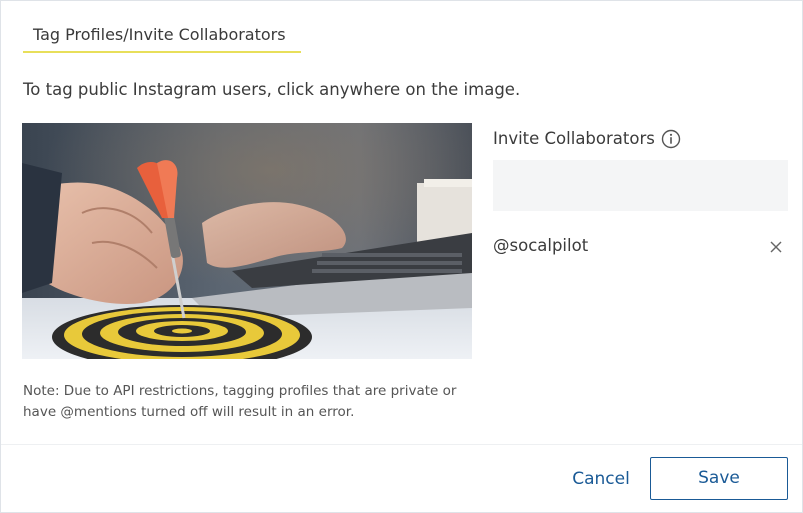  Describe the element at coordinates (159, 34) in the screenshot. I see `tab-label: Tag Profiles/Invite Collaborators` at that location.